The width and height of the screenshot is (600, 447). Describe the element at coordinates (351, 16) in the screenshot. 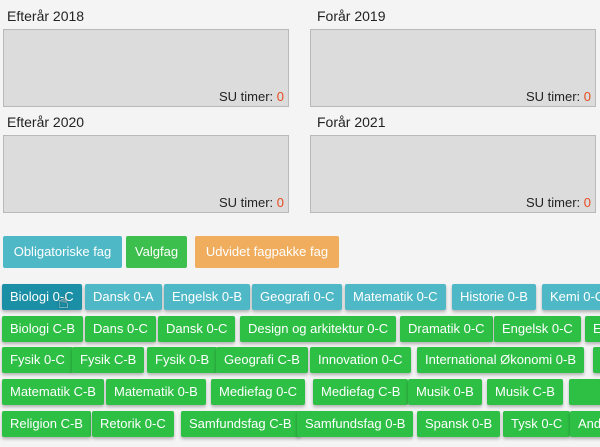

I see `semester-title: Forår 2019` at that location.